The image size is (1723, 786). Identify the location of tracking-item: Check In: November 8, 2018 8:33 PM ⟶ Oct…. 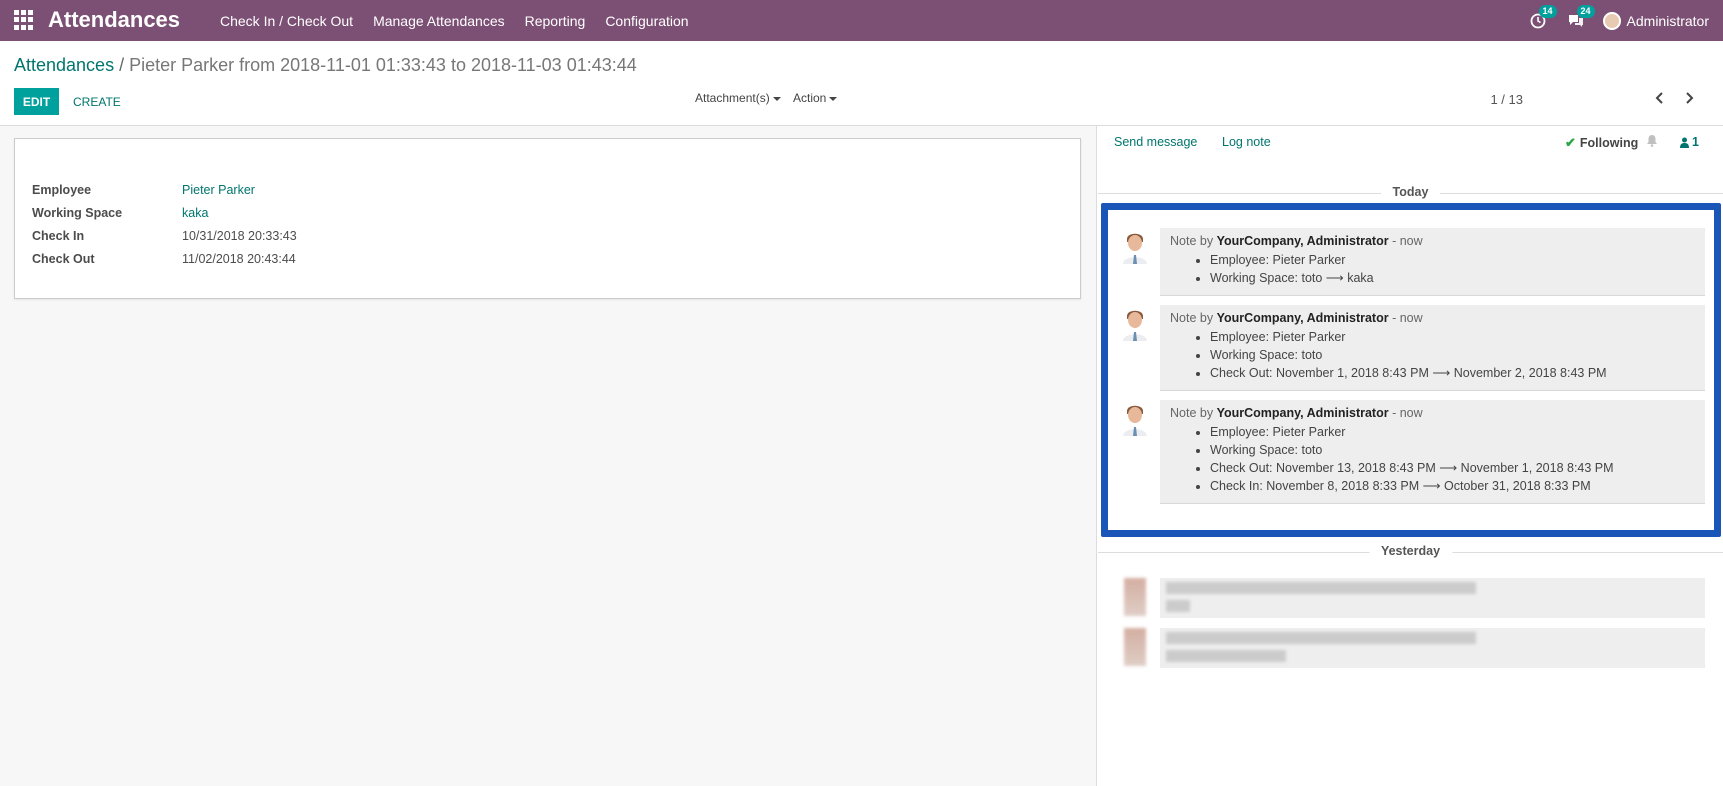
(1452, 486).